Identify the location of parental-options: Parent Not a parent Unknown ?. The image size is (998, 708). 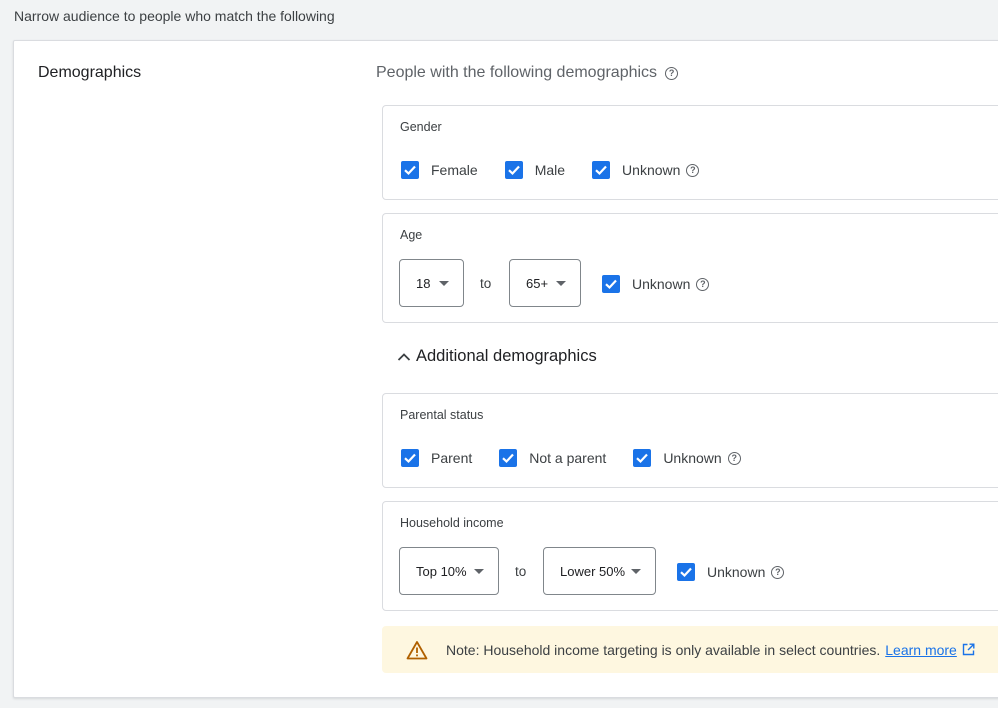
(584, 458).